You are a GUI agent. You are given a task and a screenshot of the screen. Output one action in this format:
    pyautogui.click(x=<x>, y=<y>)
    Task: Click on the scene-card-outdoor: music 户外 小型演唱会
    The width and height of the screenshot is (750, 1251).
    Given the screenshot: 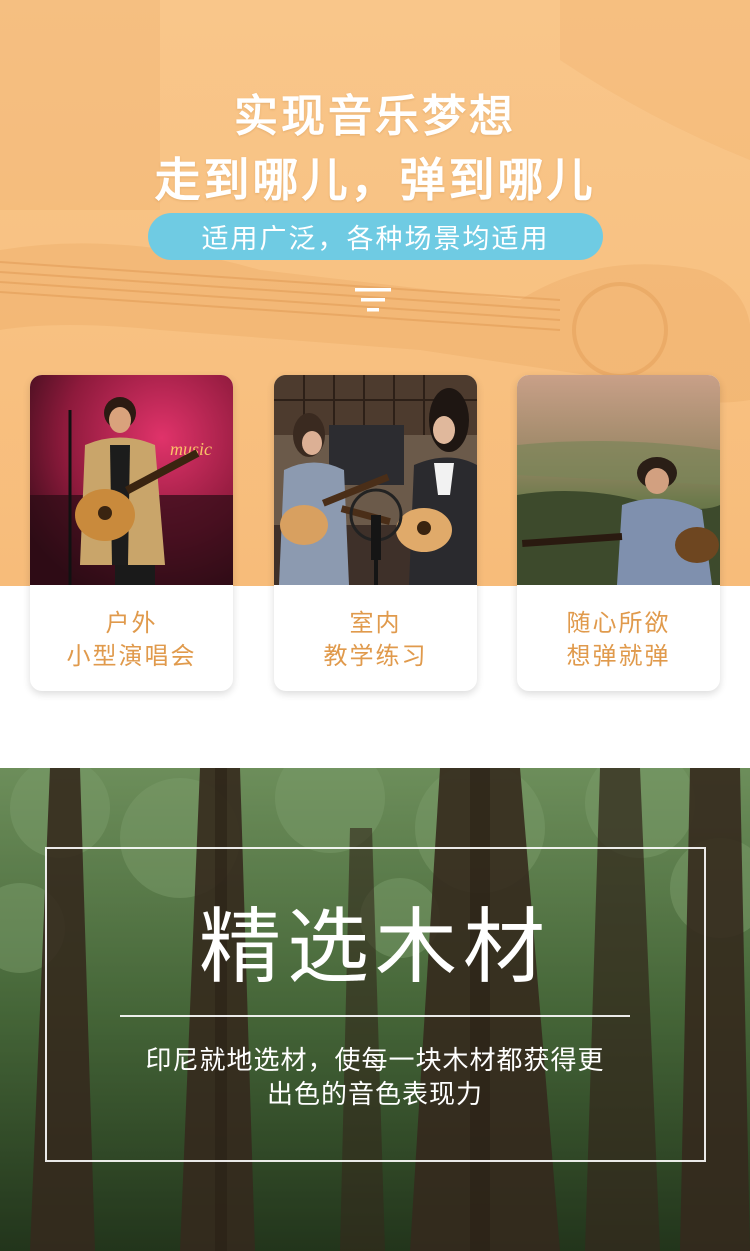 What is the action you would take?
    pyautogui.click(x=131, y=533)
    